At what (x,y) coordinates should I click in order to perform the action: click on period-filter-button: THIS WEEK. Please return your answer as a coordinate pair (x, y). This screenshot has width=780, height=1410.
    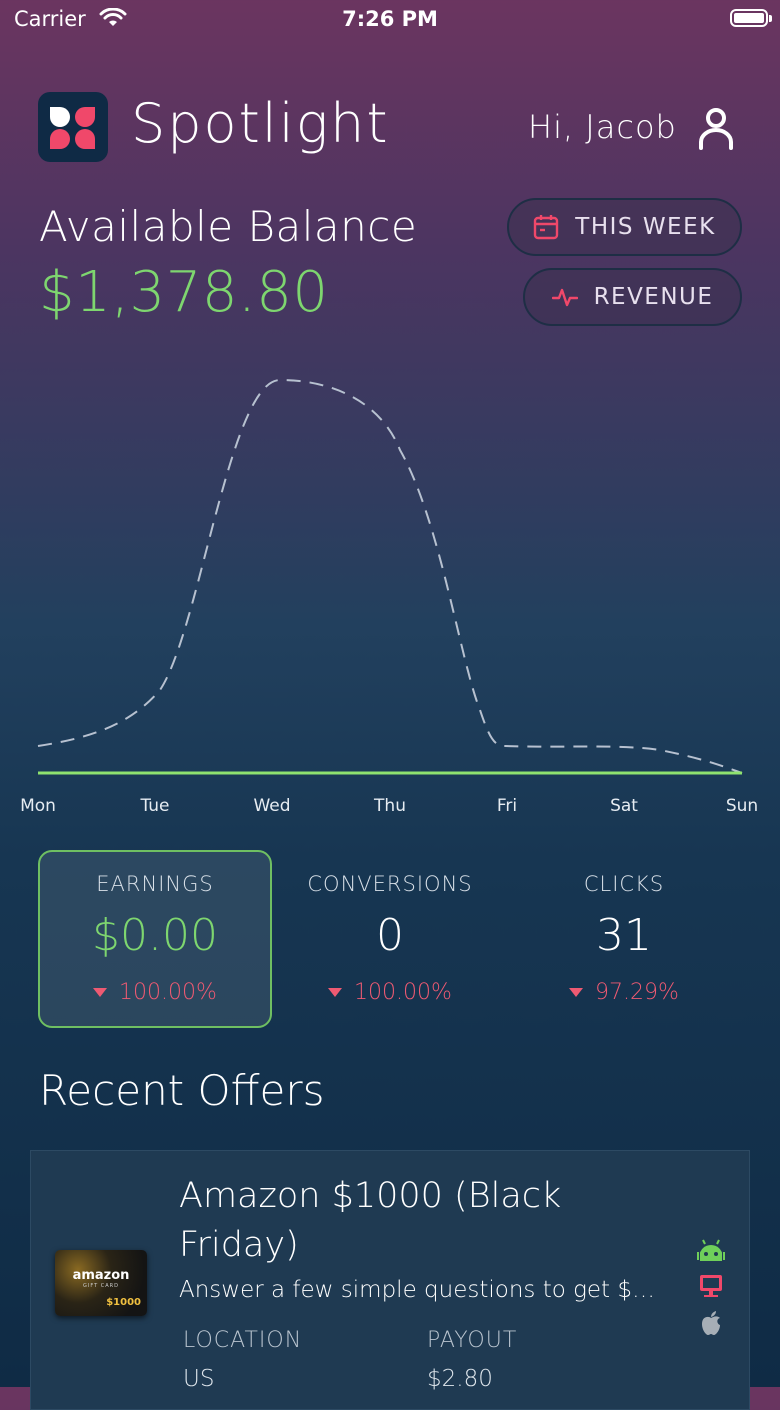
    Looking at the image, I should click on (624, 227).